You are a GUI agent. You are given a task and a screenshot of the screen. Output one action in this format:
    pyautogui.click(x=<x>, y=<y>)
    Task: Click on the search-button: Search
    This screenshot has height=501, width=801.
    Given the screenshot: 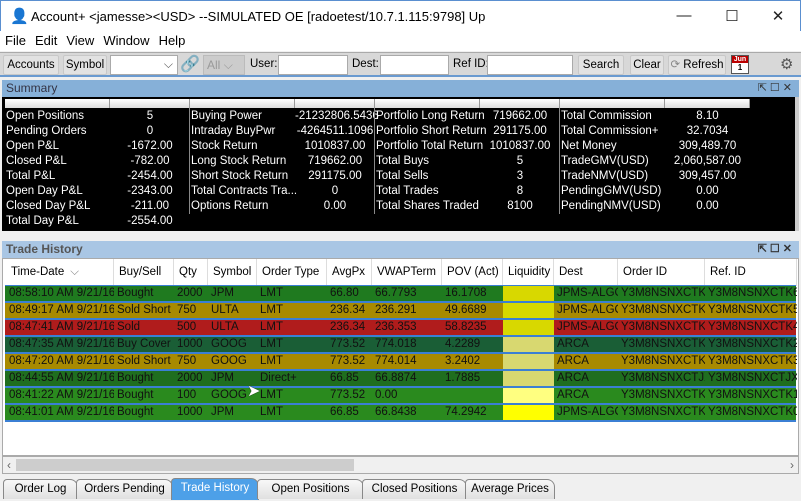 What is the action you would take?
    pyautogui.click(x=601, y=65)
    